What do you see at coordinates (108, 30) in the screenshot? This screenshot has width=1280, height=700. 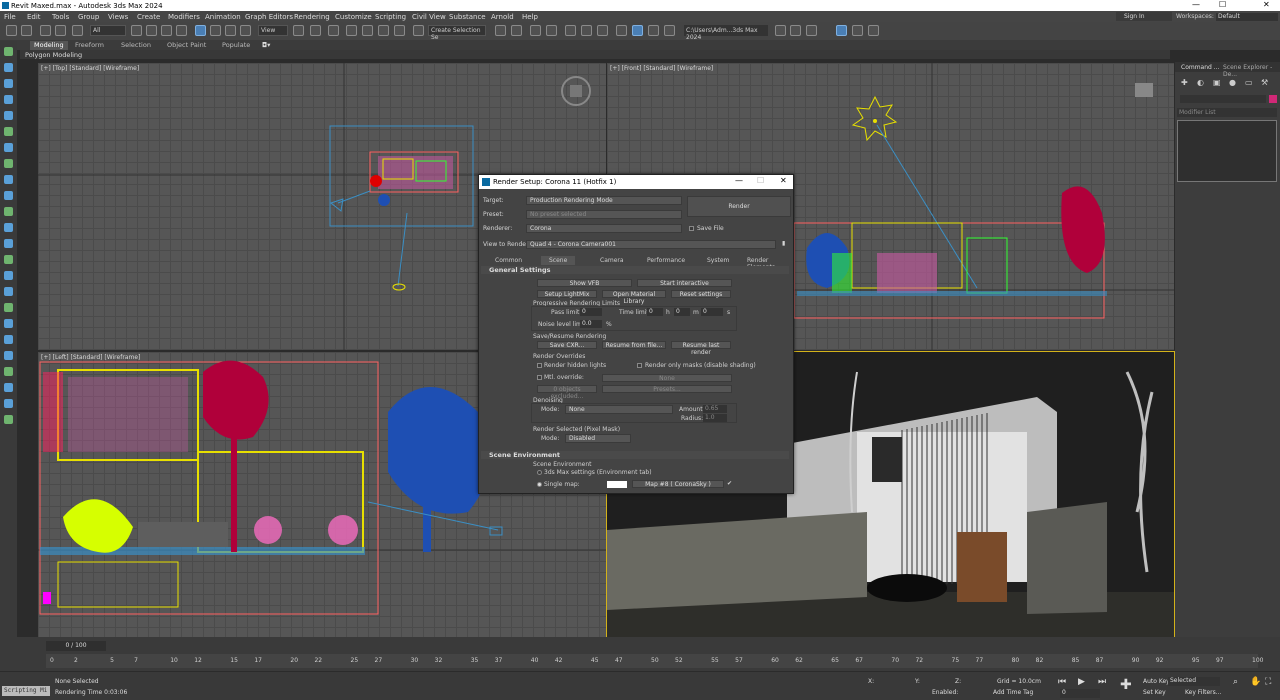 I see `selection-filter-dropdown: All` at bounding box center [108, 30].